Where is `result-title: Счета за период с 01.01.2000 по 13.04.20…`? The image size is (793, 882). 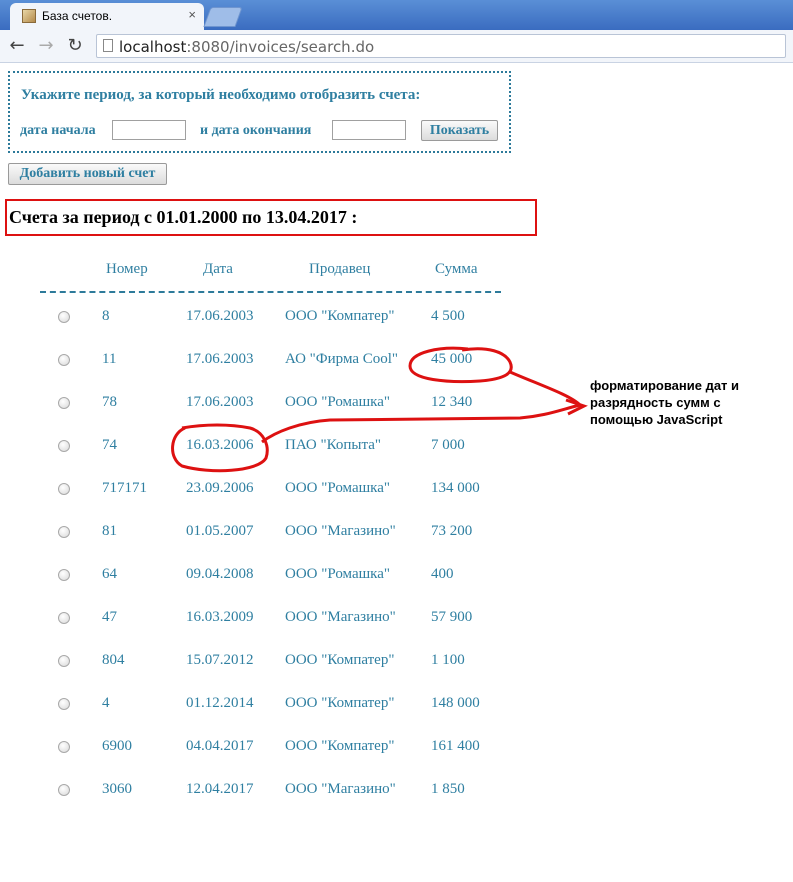
result-title: Счета за период с 01.01.2000 по 13.04.20… is located at coordinates (183, 217).